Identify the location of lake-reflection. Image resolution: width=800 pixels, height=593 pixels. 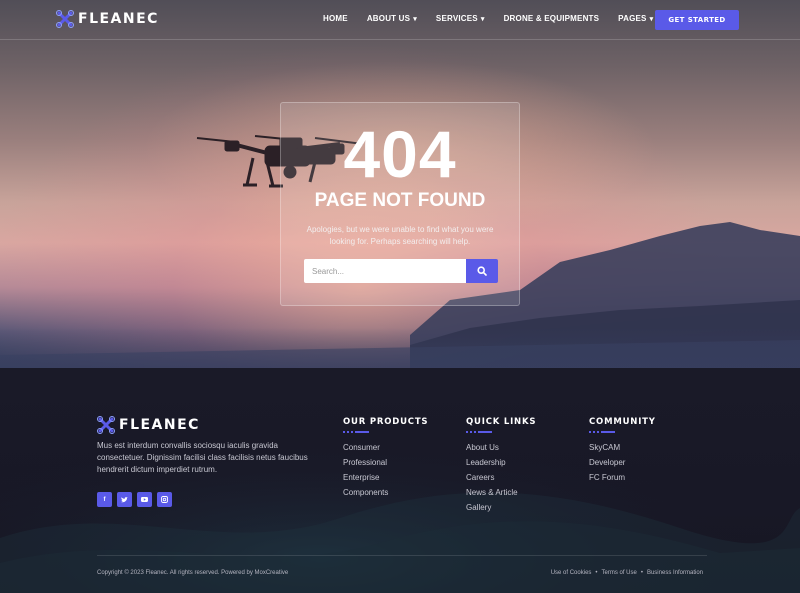
(400, 348).